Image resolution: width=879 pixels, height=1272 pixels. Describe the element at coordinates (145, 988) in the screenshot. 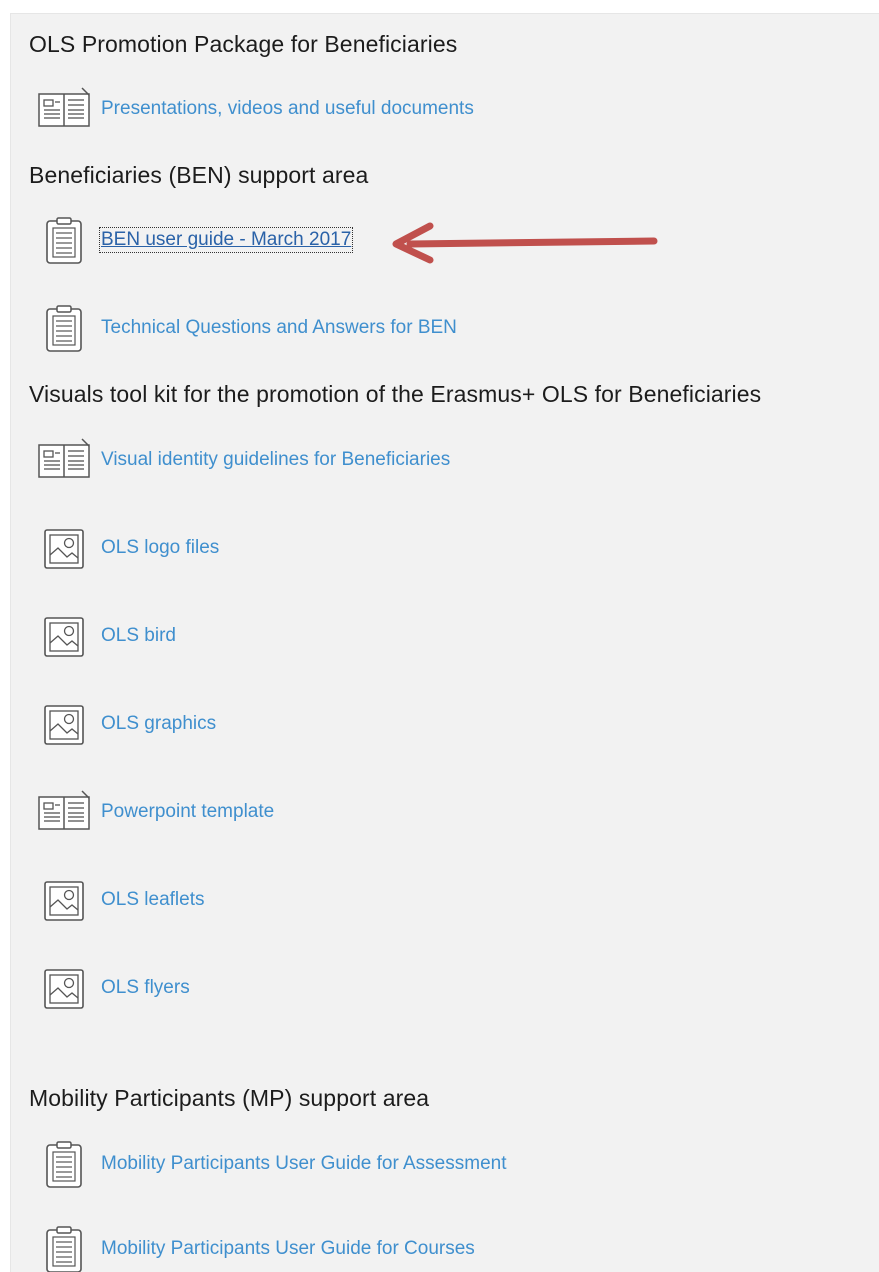

I see `resource-link-label: OLS flyers` at that location.